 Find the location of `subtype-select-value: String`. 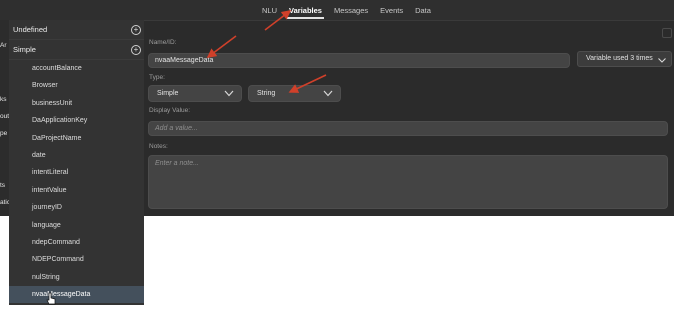

subtype-select-value: String is located at coordinates (266, 93).